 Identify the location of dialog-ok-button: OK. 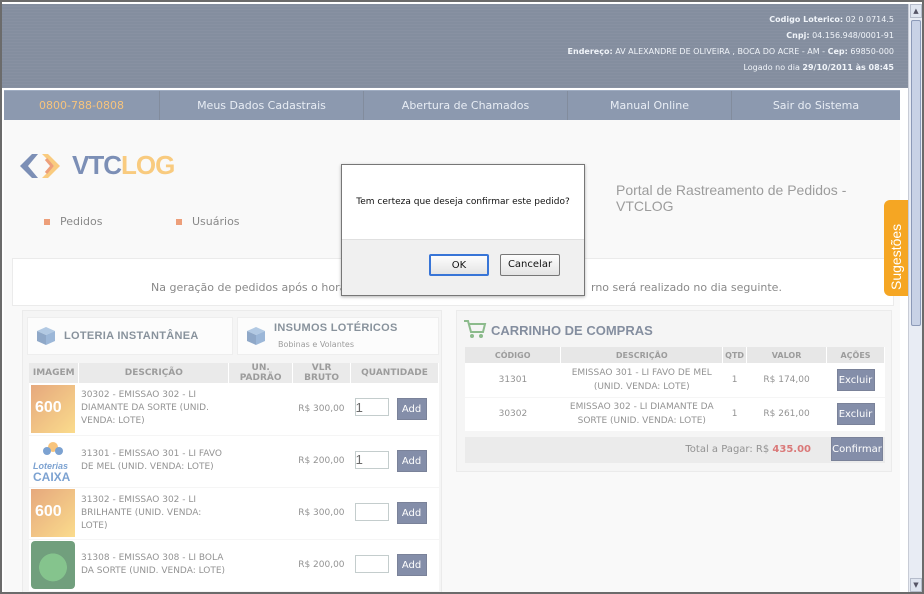
(459, 265).